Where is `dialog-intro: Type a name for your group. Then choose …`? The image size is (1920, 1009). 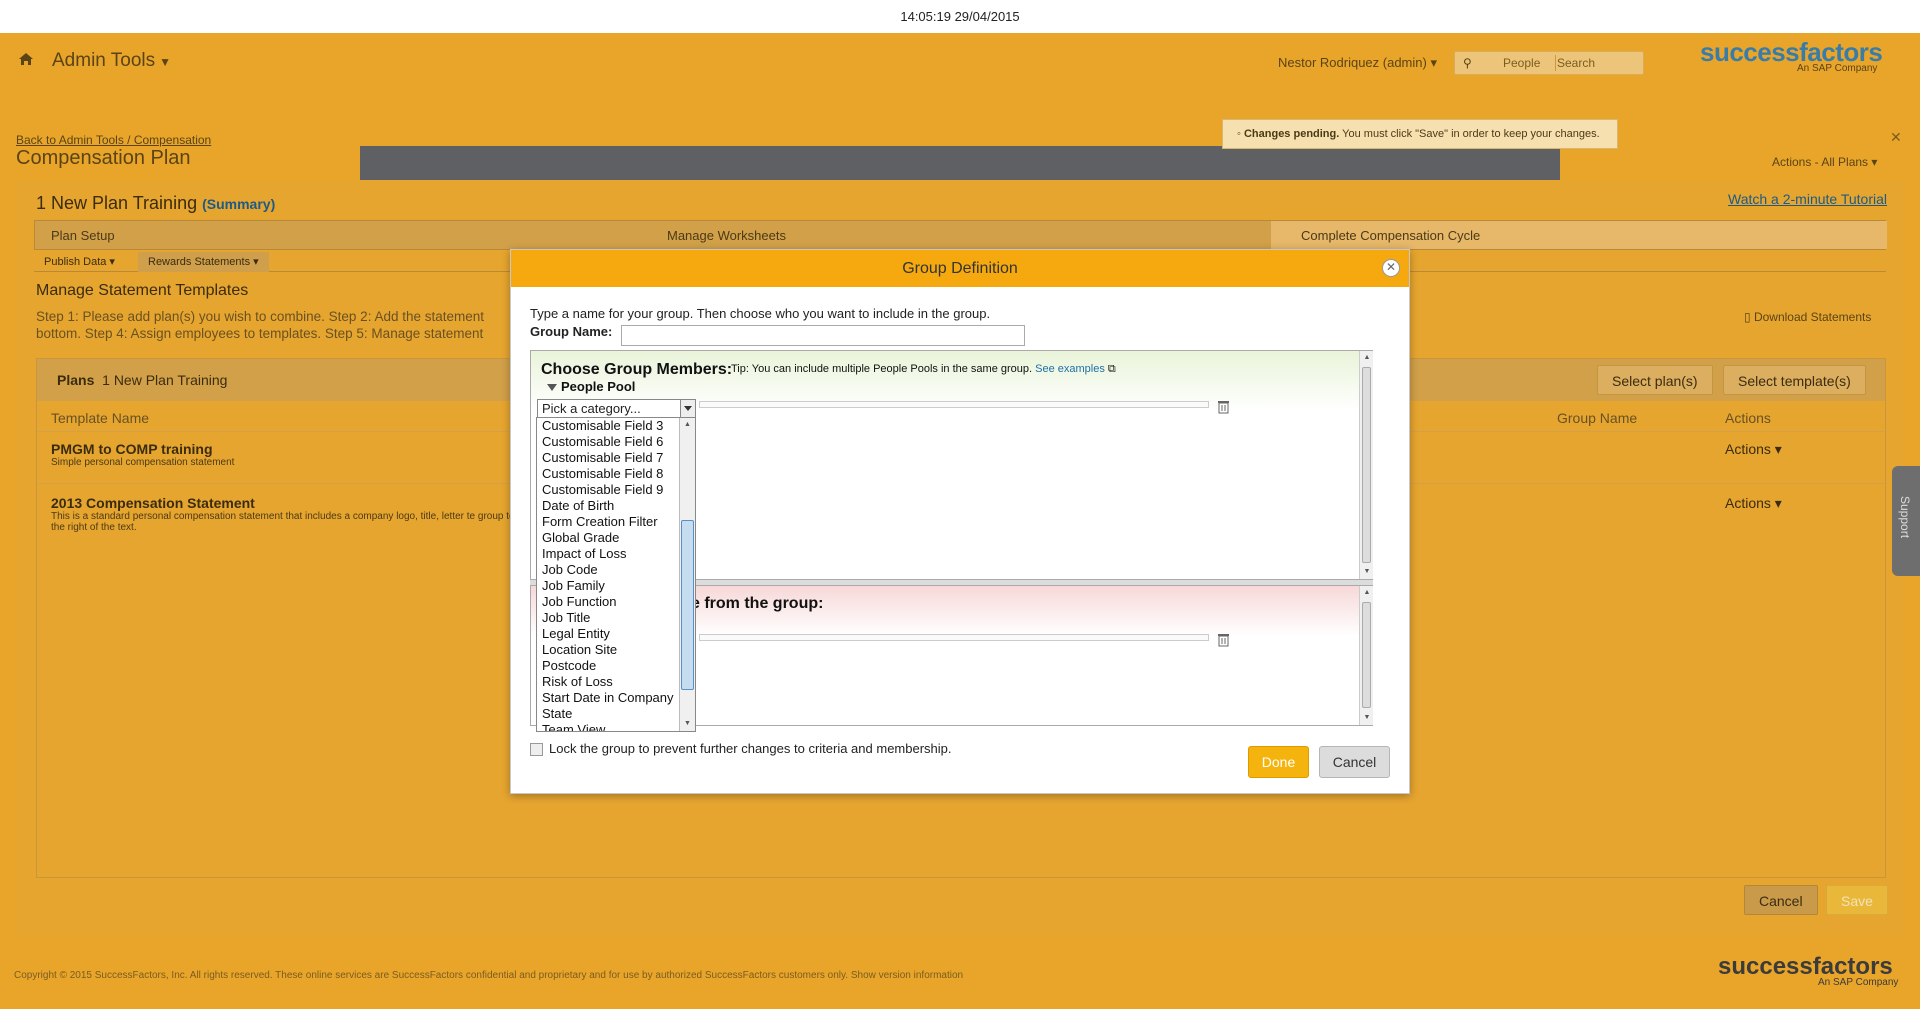
dialog-intro: Type a name for your group. Then choose … is located at coordinates (760, 313).